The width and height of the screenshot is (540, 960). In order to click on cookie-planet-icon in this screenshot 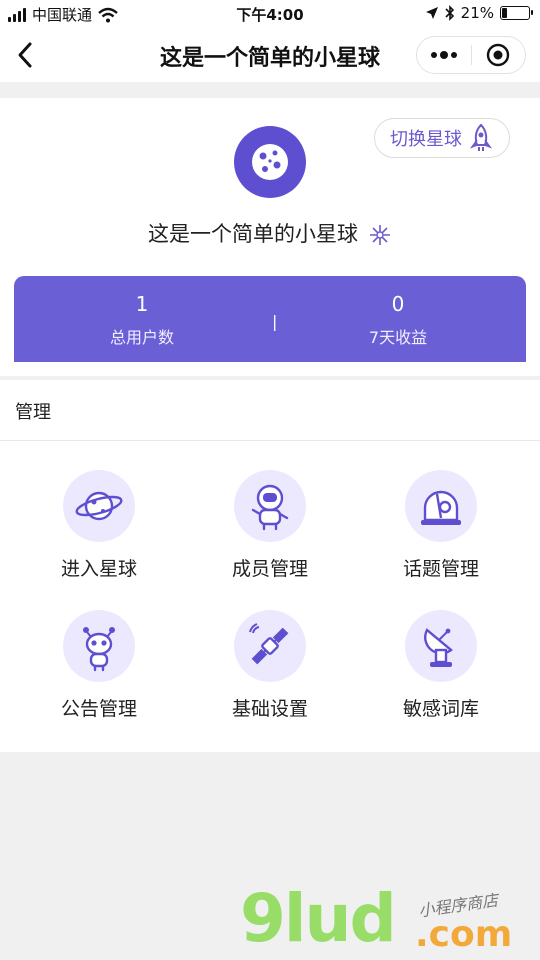, I will do `click(270, 162)`.